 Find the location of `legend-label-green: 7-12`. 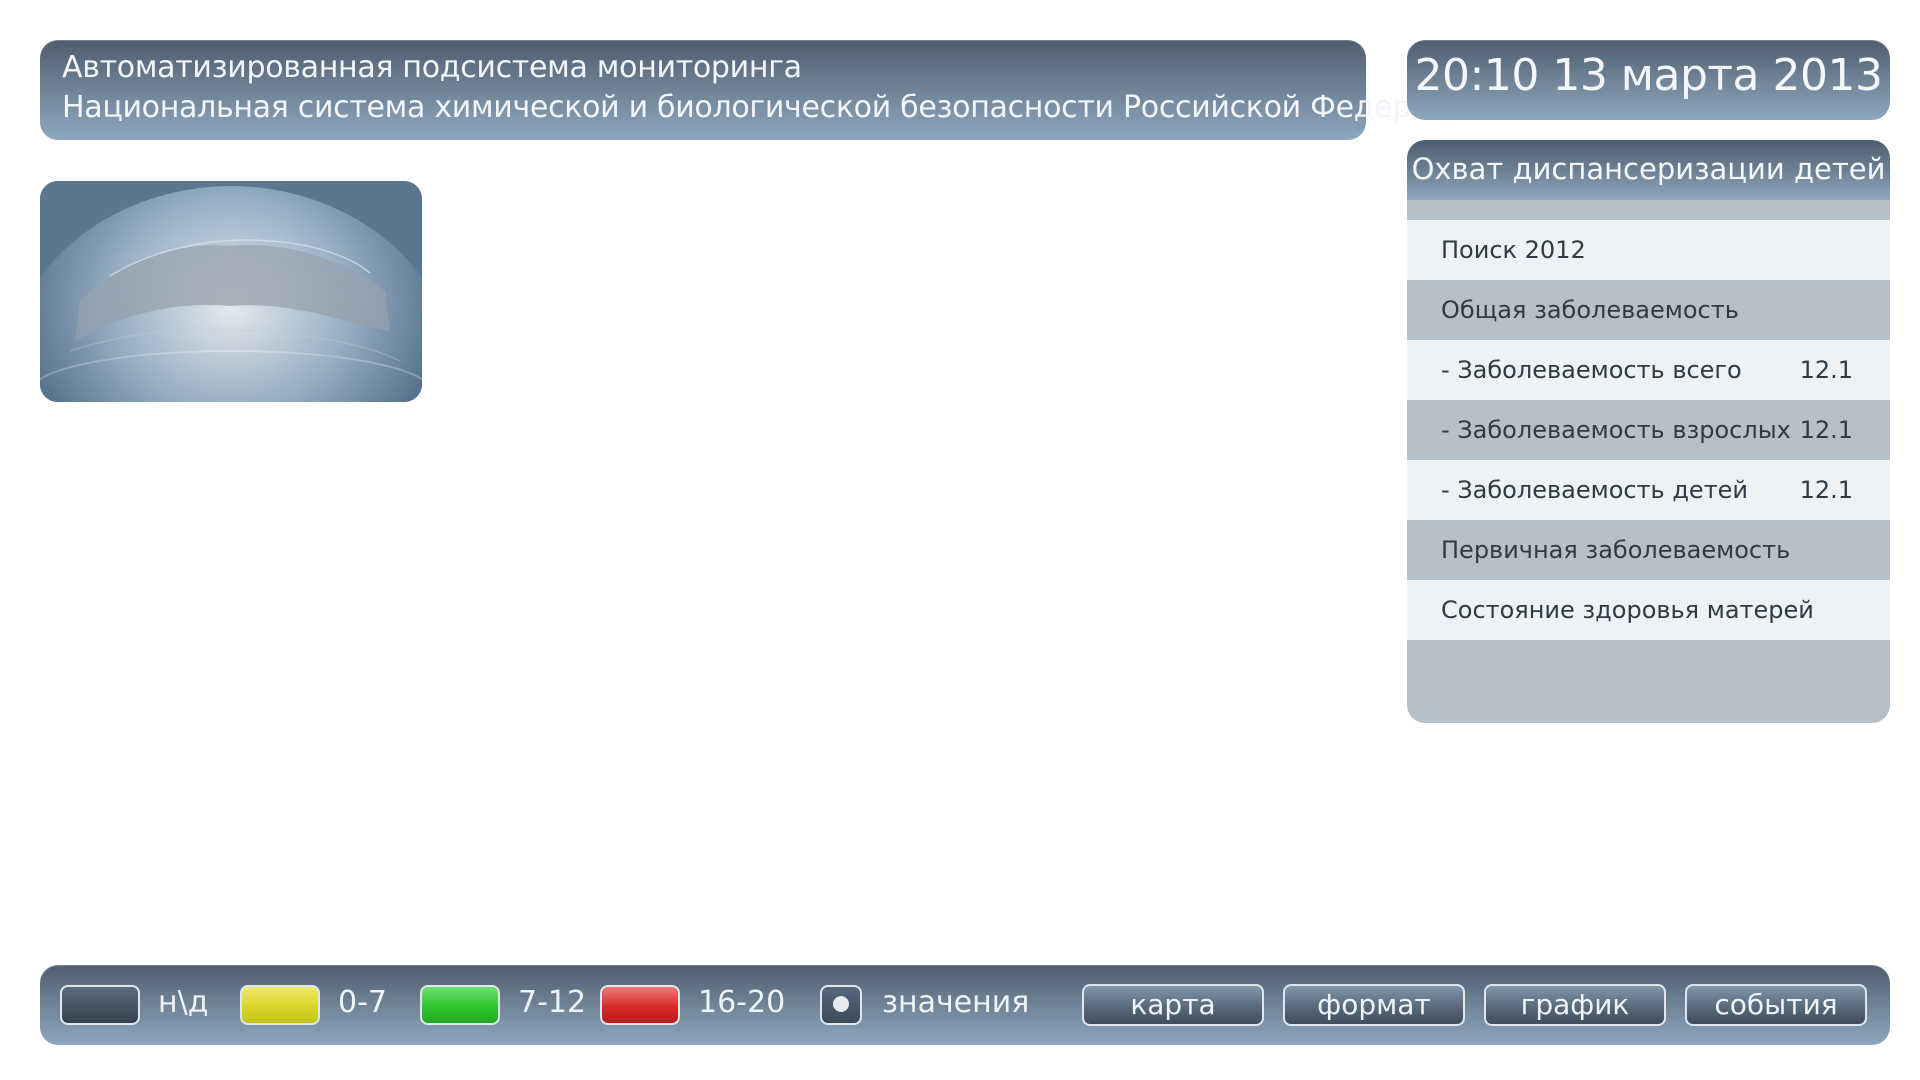

legend-label-green: 7-12 is located at coordinates (552, 1002).